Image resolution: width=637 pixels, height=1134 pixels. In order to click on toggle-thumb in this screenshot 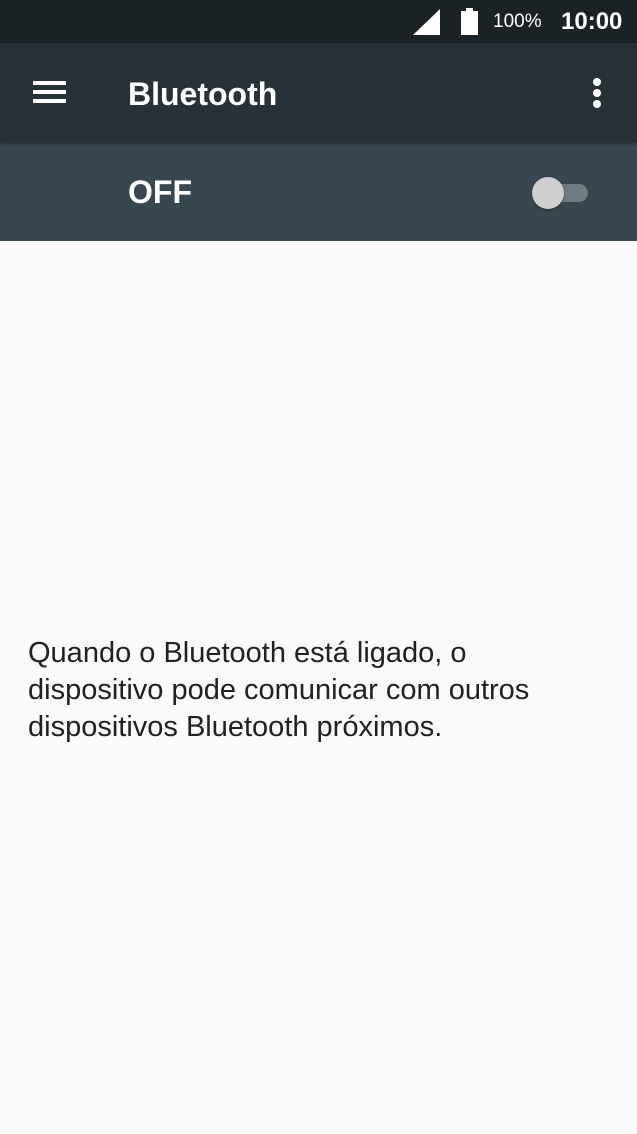, I will do `click(548, 193)`.